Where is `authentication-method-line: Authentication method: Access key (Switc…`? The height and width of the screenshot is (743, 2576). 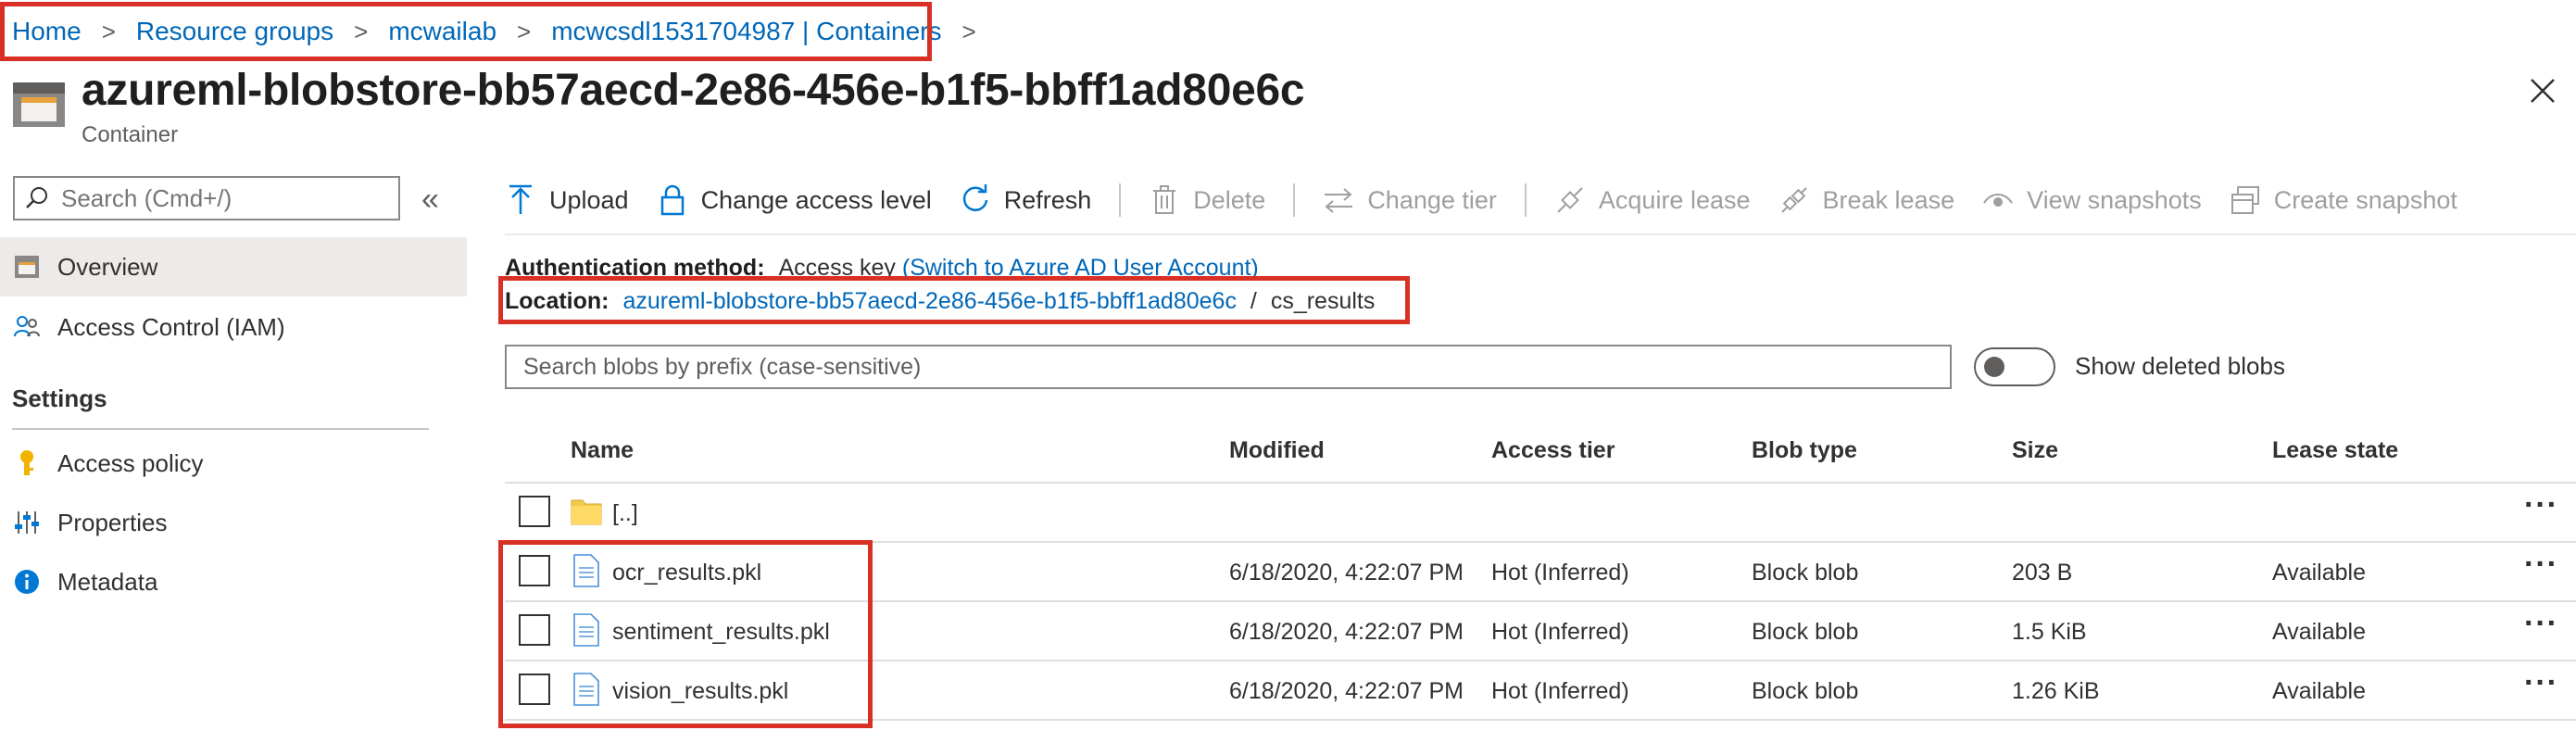
authentication-method-line: Authentication method: Access key (Switc… is located at coordinates (882, 268).